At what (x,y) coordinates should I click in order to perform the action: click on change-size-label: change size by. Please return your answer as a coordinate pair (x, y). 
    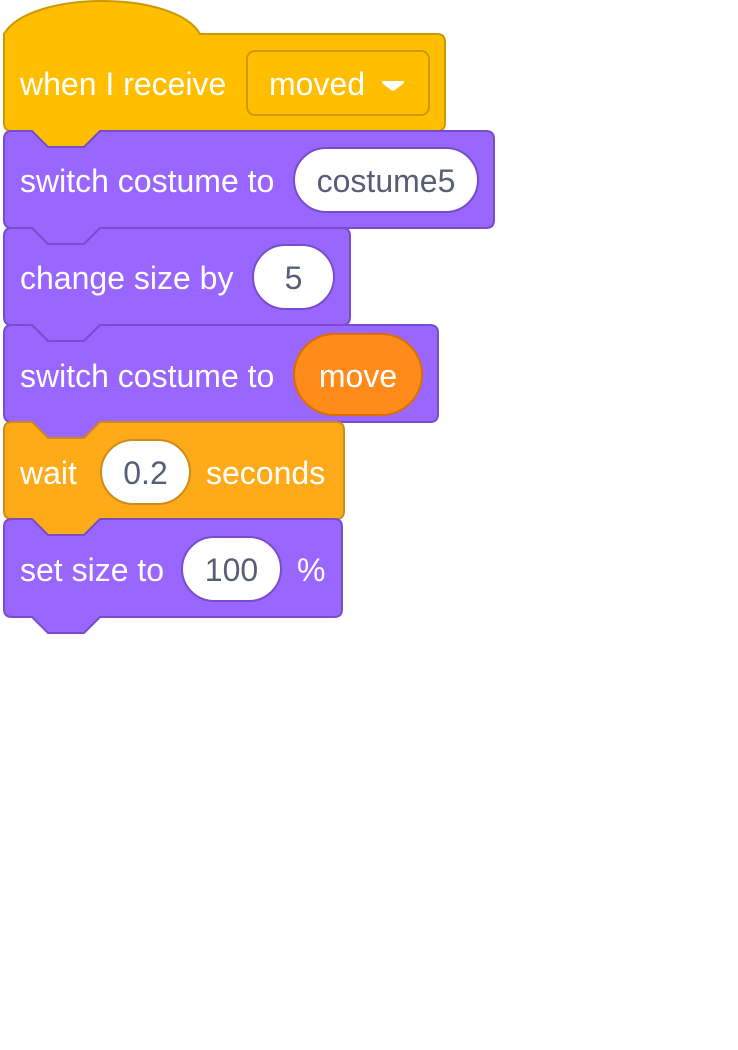
    Looking at the image, I should click on (126, 278).